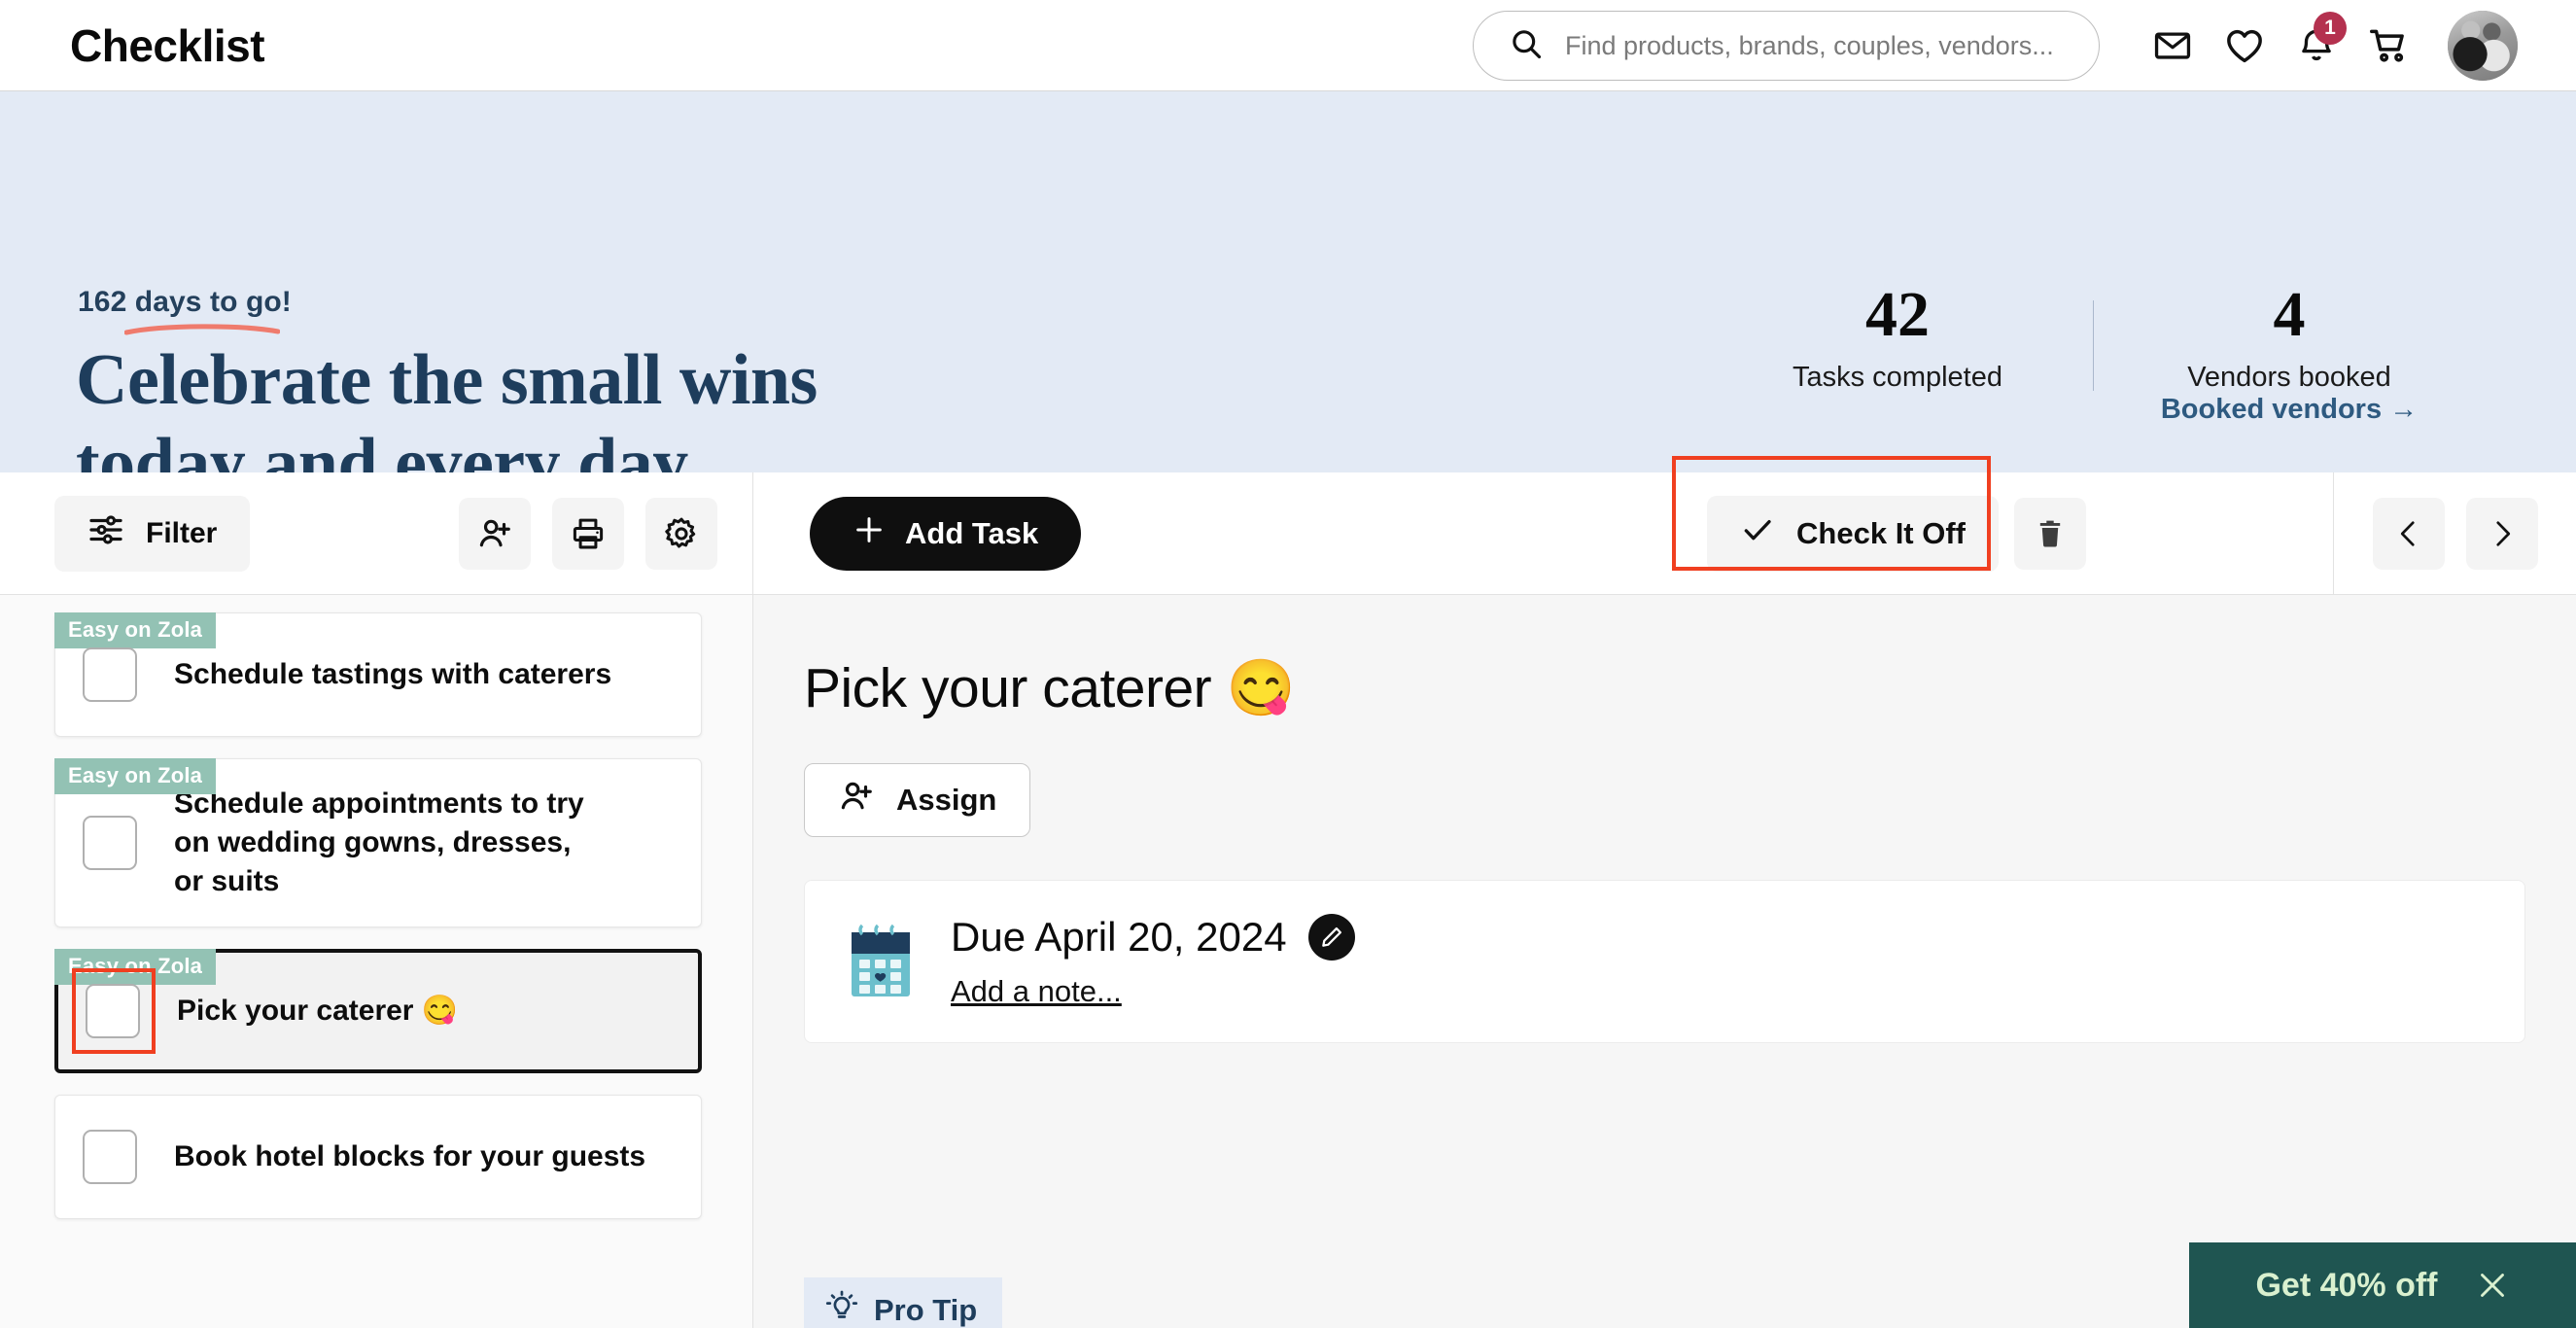 The width and height of the screenshot is (2576, 1328). What do you see at coordinates (393, 674) in the screenshot?
I see `task-title: Schedule tastings with caterers` at bounding box center [393, 674].